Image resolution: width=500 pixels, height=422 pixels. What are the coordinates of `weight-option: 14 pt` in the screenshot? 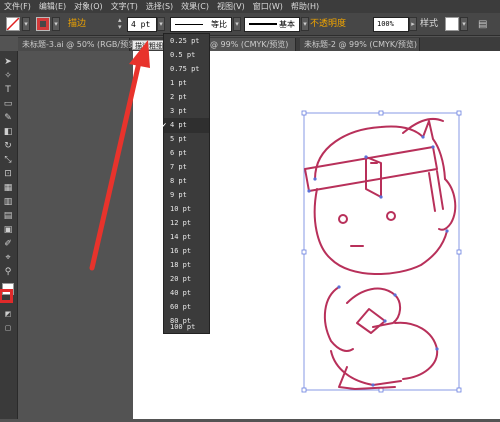 It's located at (186, 237).